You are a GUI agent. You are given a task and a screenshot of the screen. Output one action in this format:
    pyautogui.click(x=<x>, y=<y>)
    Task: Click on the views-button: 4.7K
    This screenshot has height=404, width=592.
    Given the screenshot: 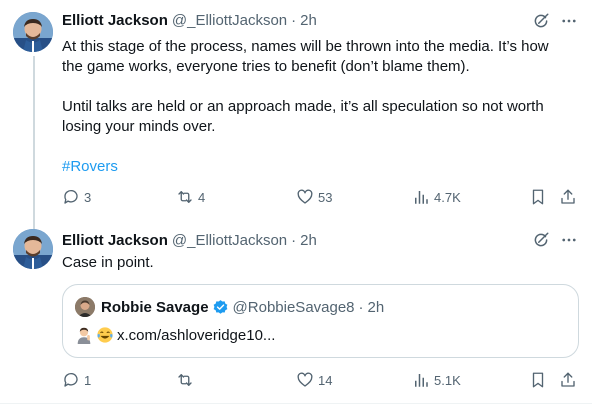 What is the action you would take?
    pyautogui.click(x=436, y=197)
    